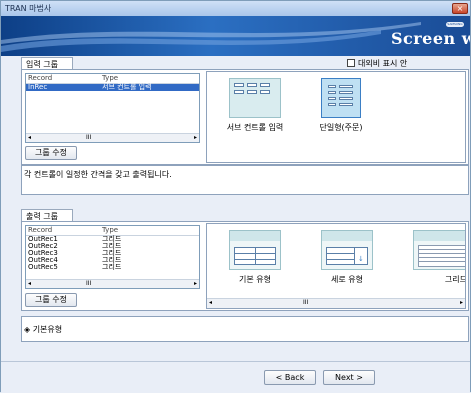 The image size is (471, 393). Describe the element at coordinates (460, 8) in the screenshot. I see `close-button: ×` at that location.